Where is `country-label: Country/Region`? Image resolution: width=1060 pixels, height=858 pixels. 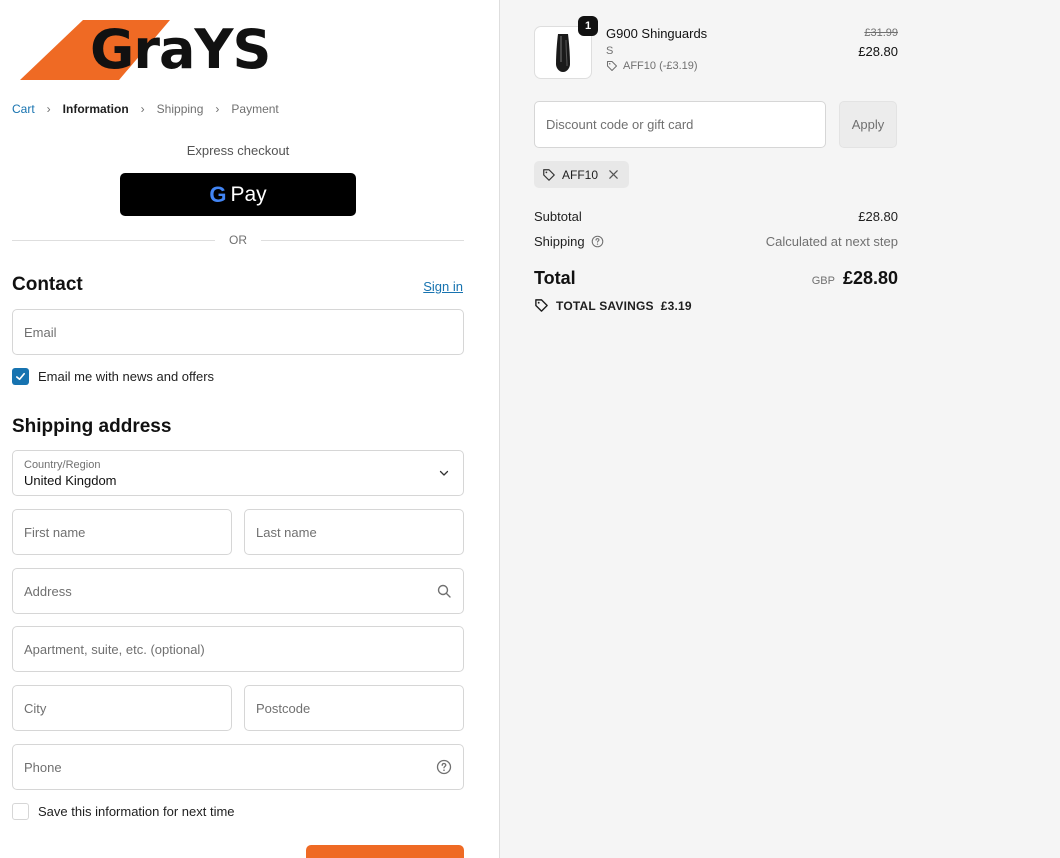
country-label: Country/Region is located at coordinates (62, 465).